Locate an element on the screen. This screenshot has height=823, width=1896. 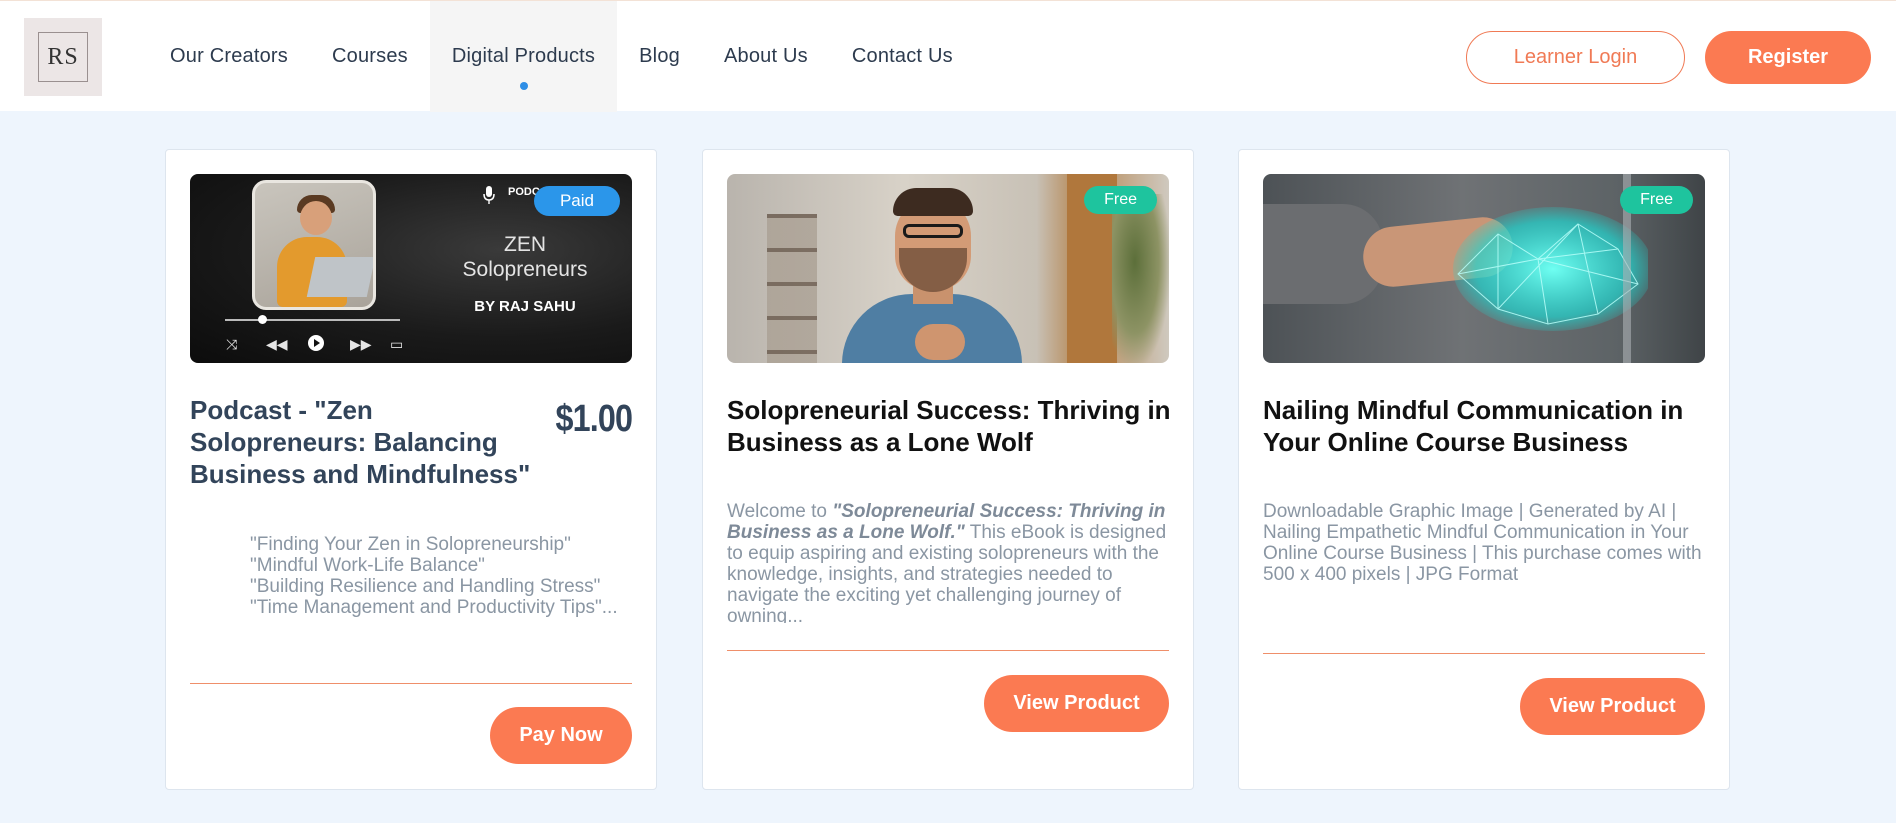
play-icon is located at coordinates (316, 343).